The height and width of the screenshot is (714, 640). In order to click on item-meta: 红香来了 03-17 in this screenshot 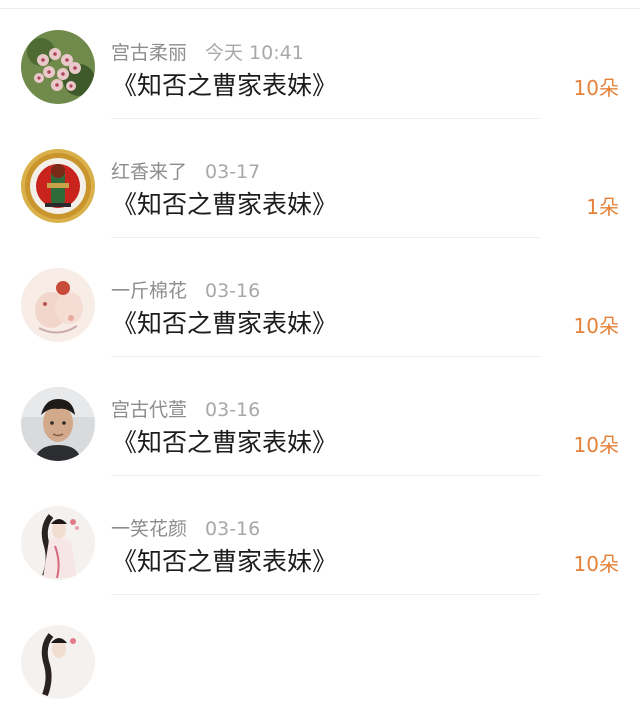, I will do `click(185, 170)`.